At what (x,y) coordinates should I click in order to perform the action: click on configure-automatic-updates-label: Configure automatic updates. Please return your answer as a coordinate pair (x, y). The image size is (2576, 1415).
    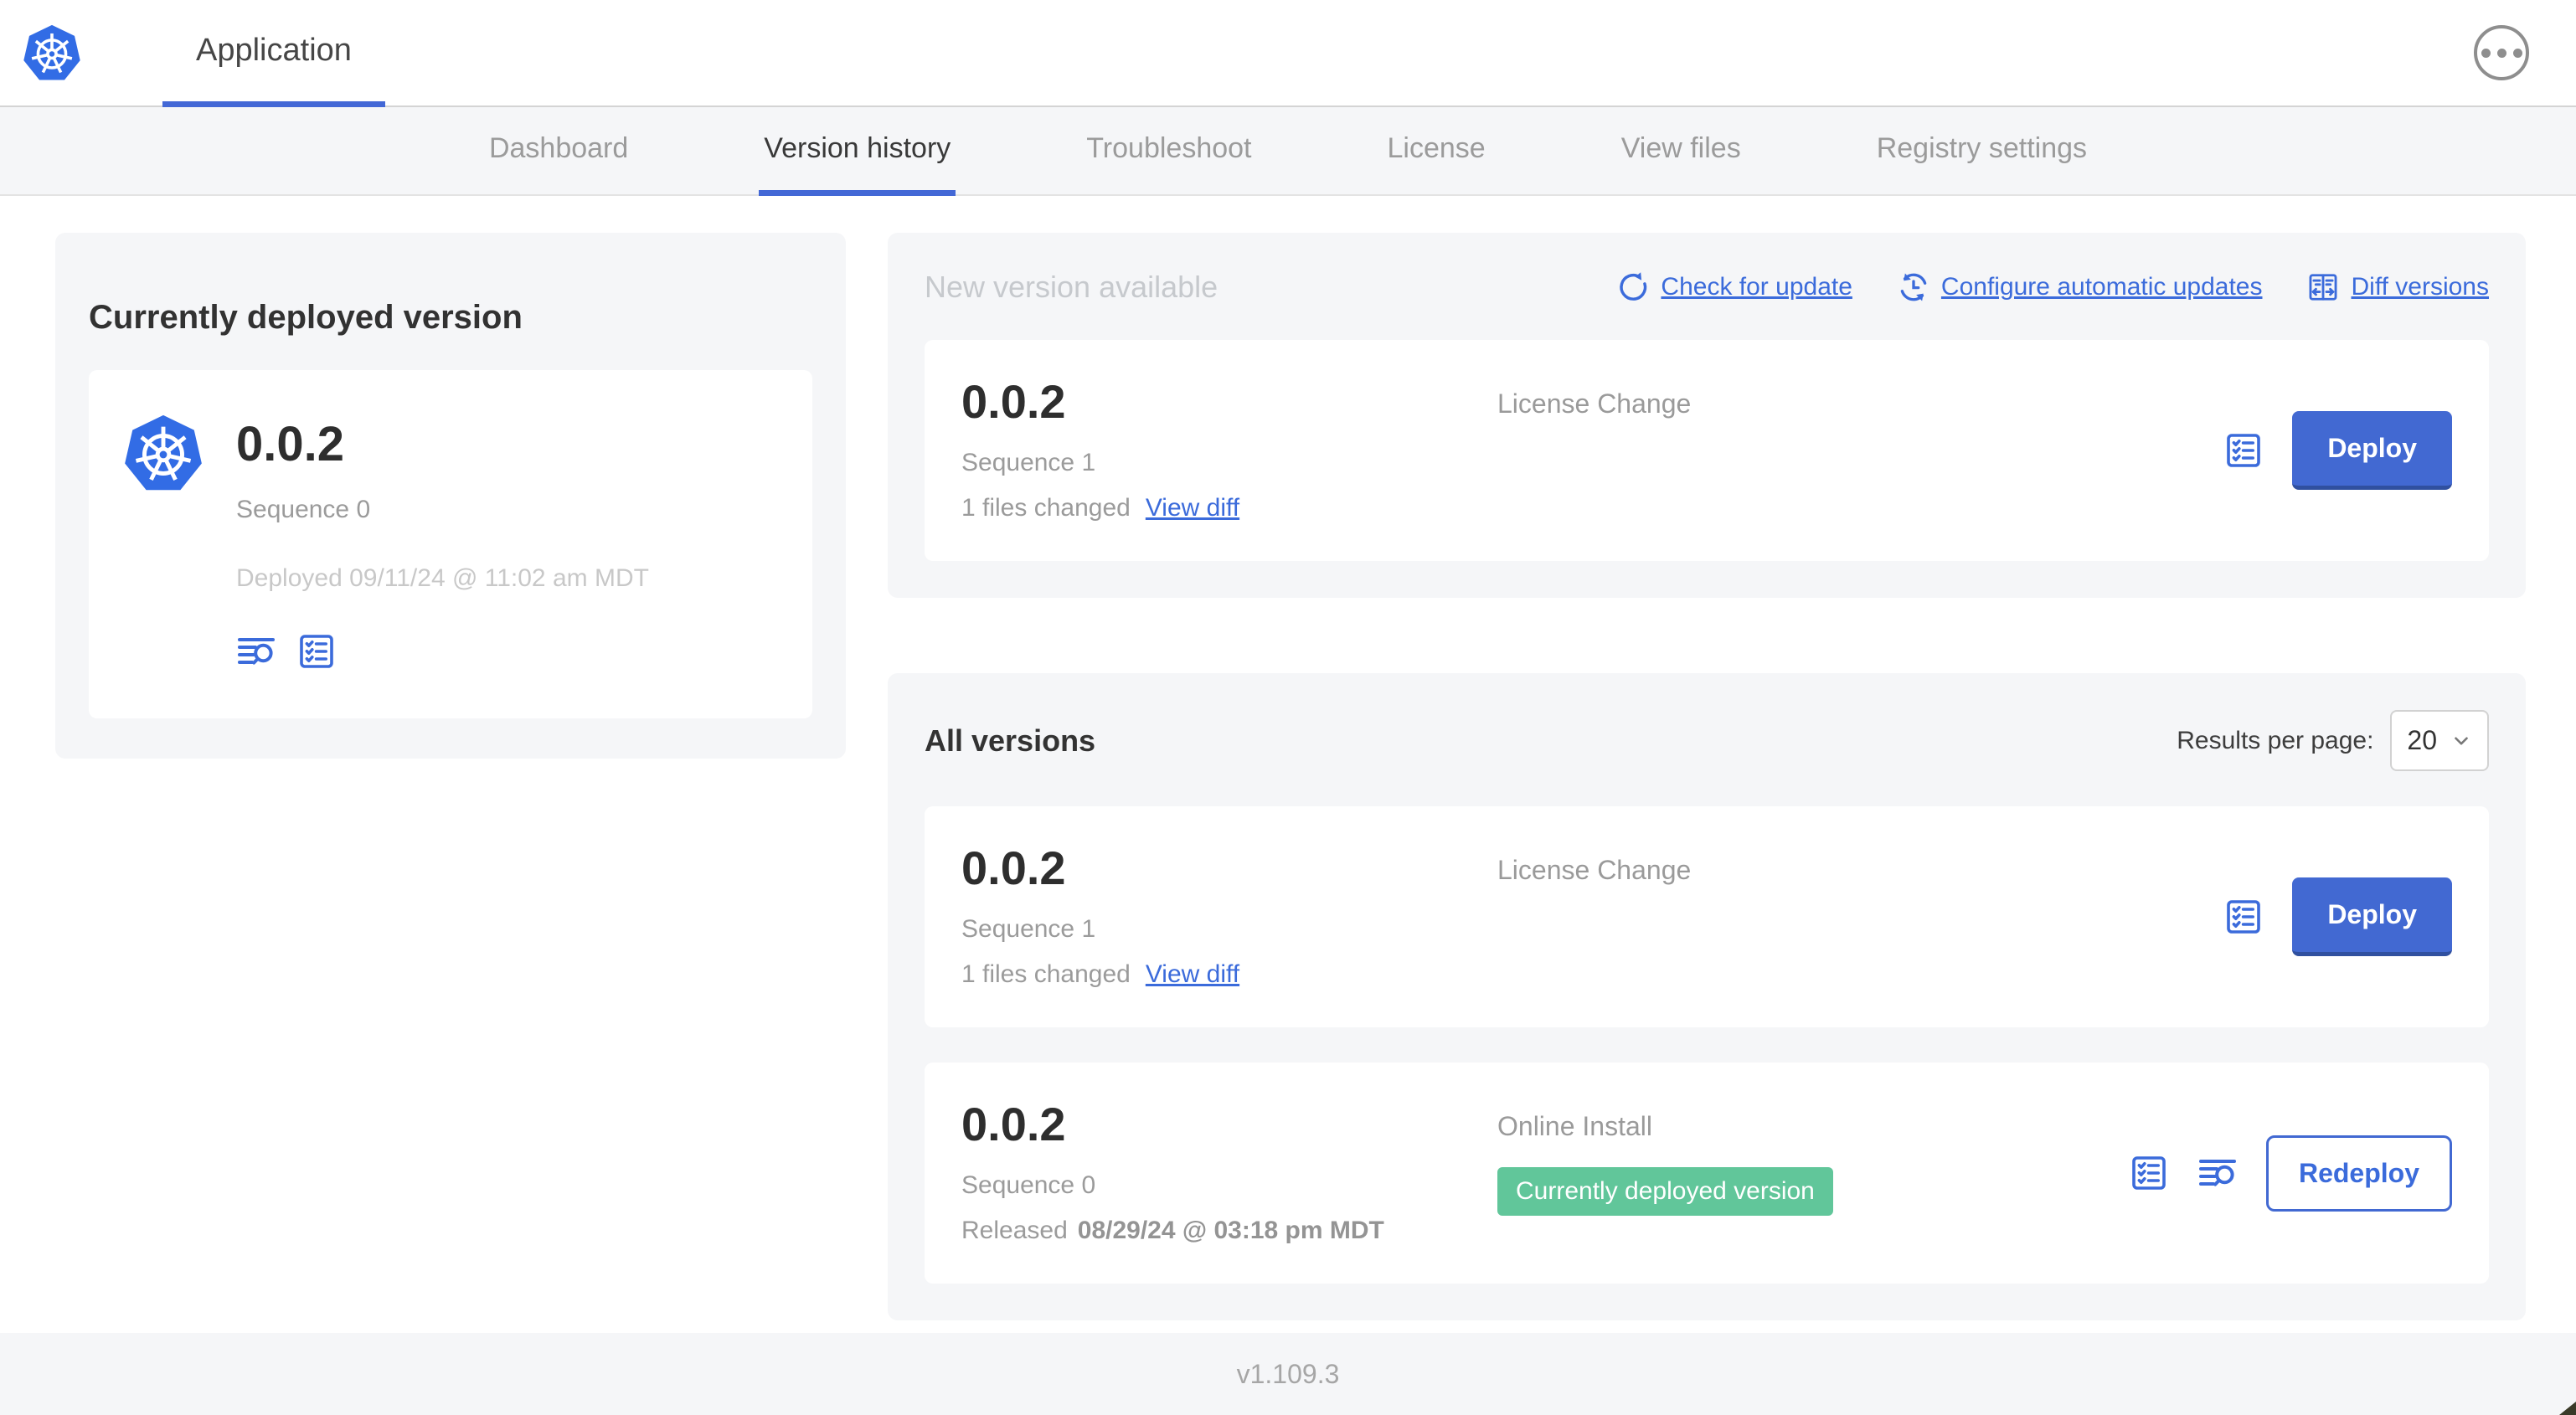
    Looking at the image, I should click on (2101, 287).